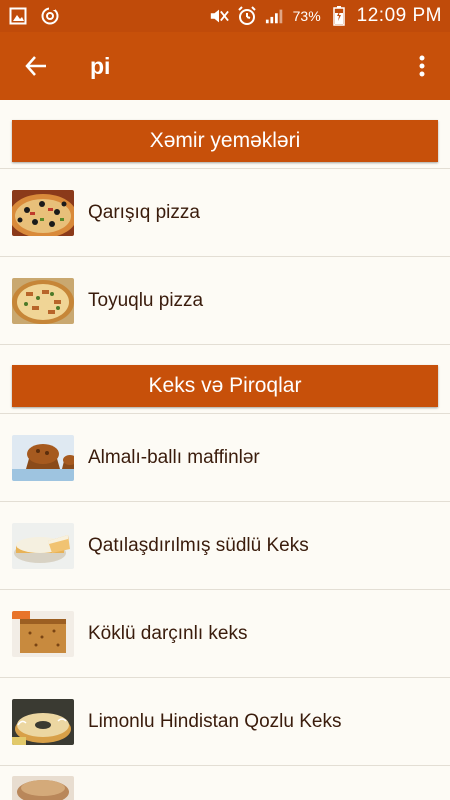 The width and height of the screenshot is (450, 800). What do you see at coordinates (339, 16) in the screenshot?
I see `battery-icon` at bounding box center [339, 16].